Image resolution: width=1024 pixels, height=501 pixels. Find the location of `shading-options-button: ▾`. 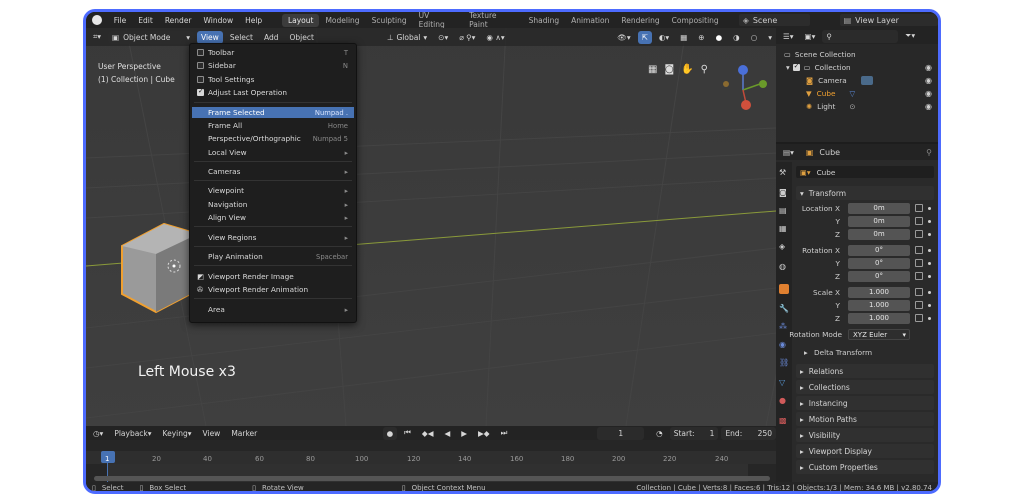

shading-options-button: ▾ is located at coordinates (770, 37).